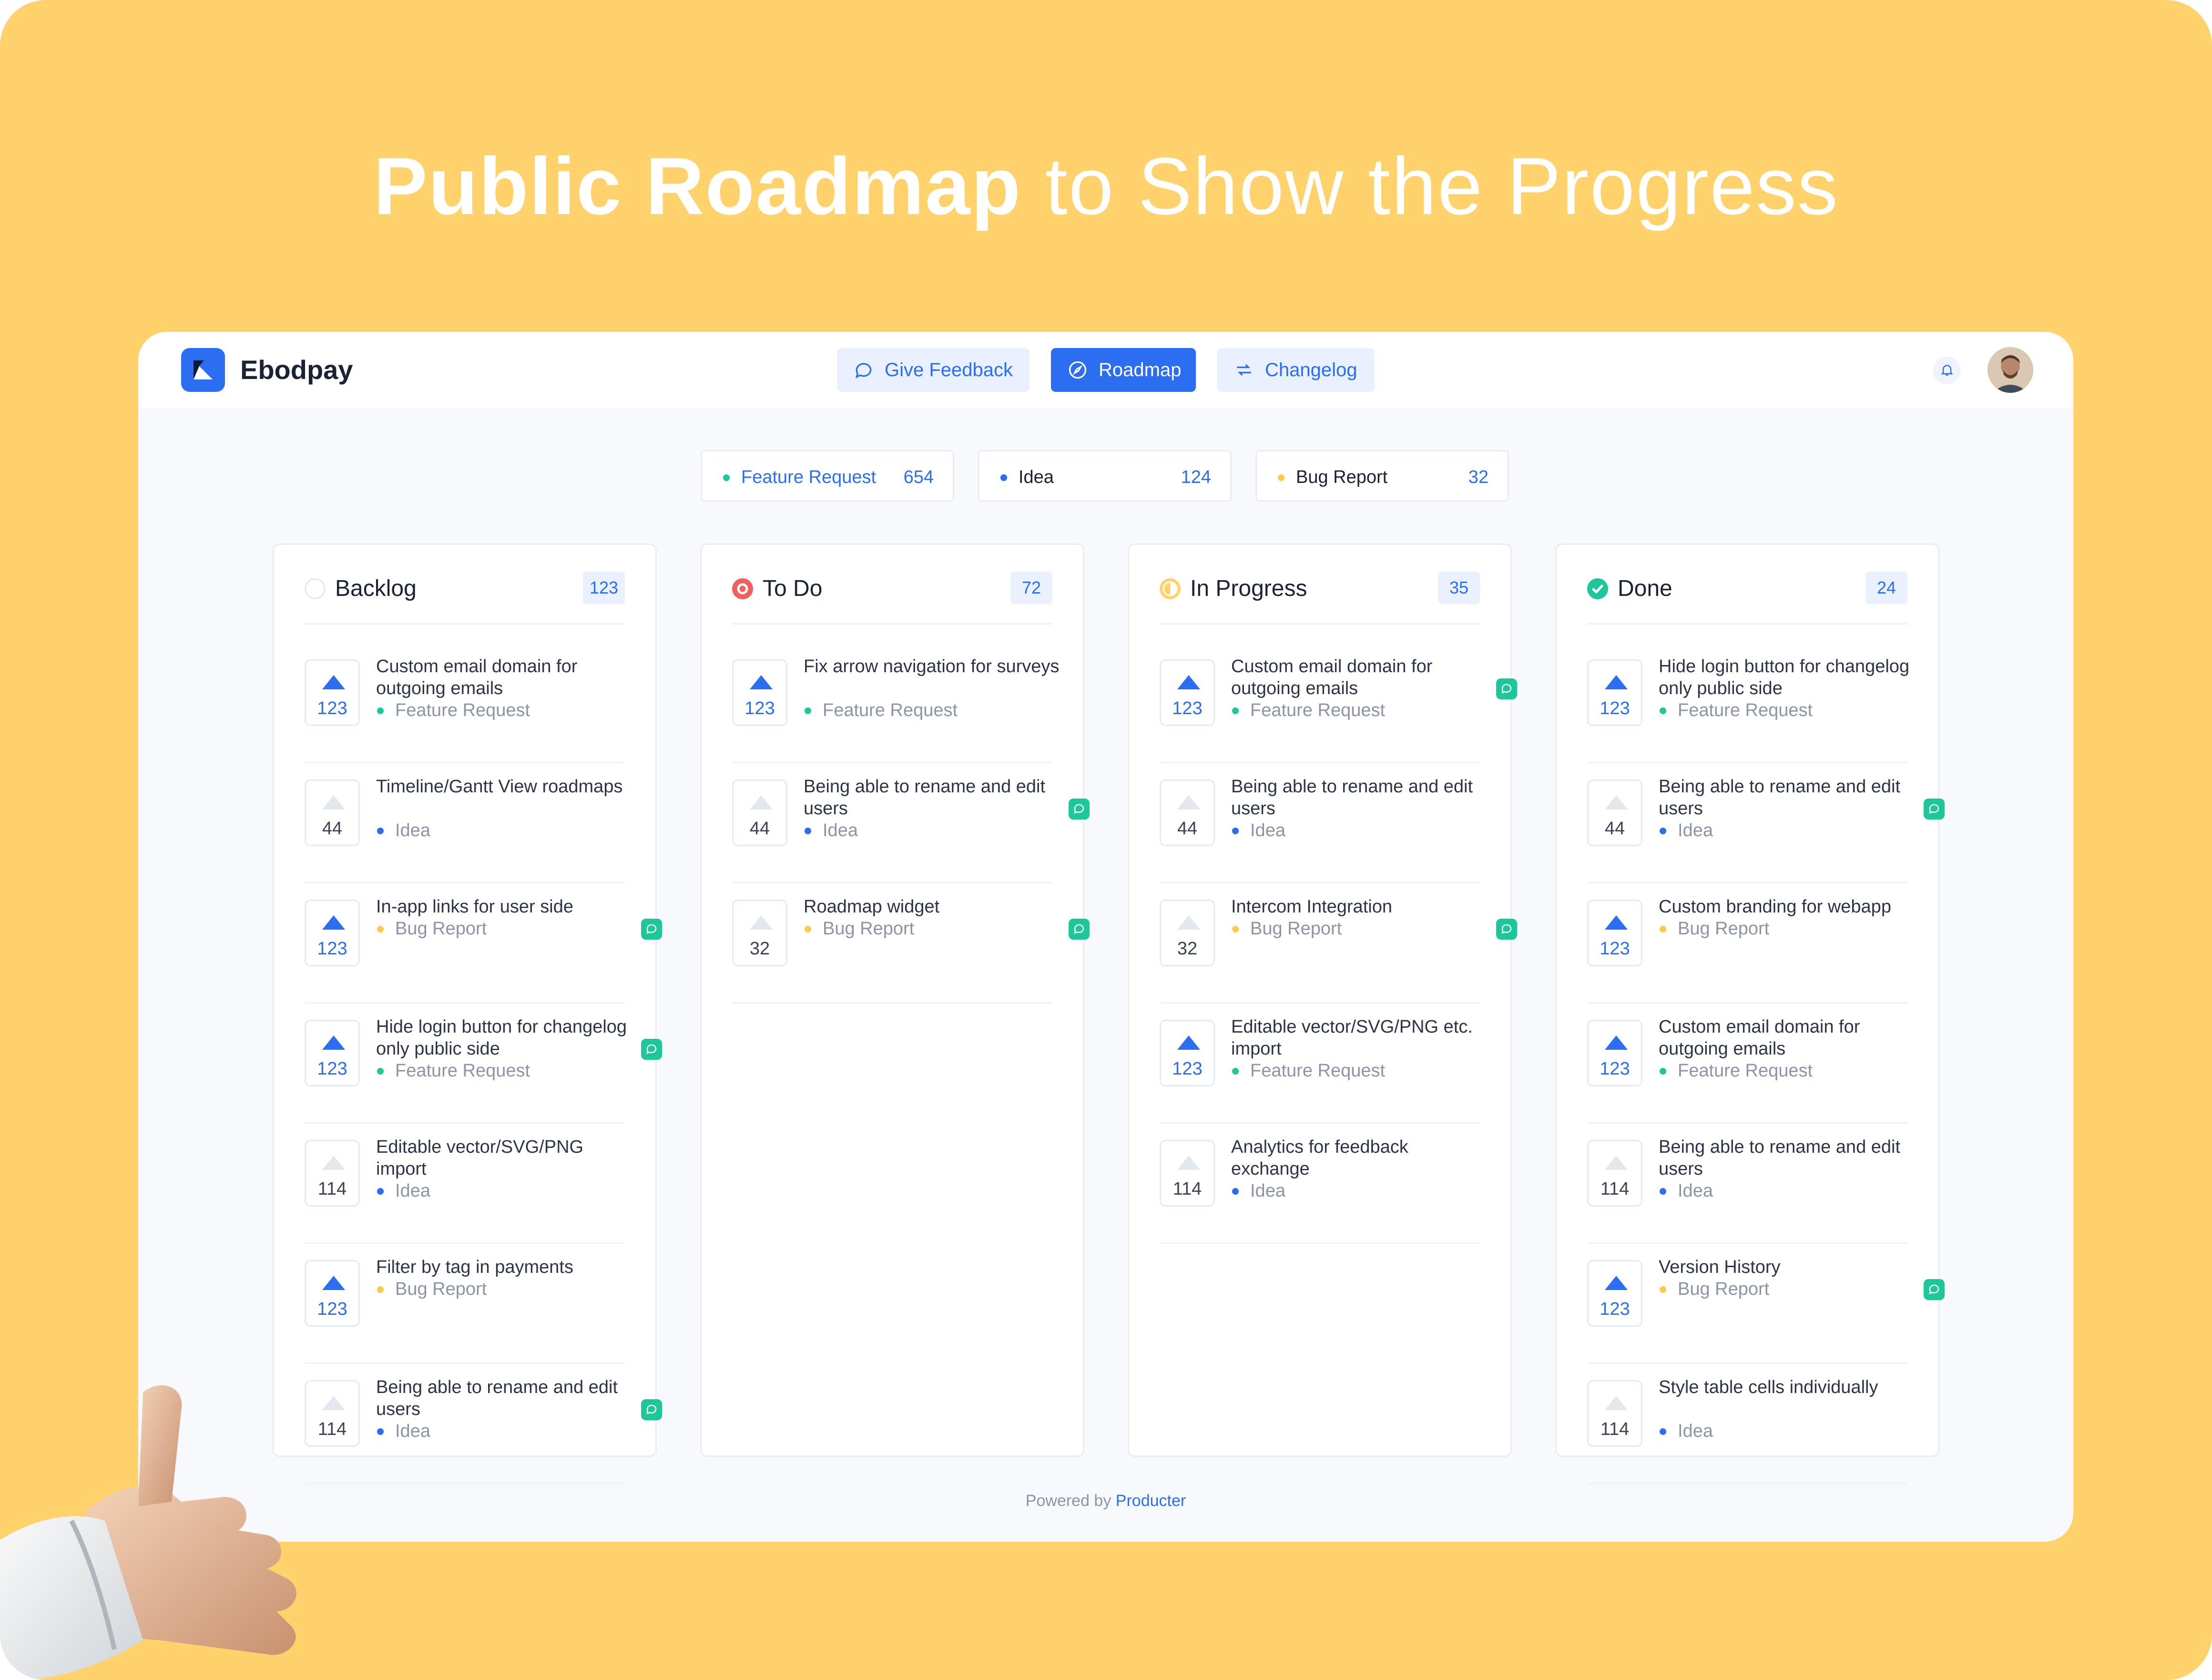 The width and height of the screenshot is (2212, 1680). What do you see at coordinates (1886, 588) in the screenshot?
I see `column-count-badge: 24` at bounding box center [1886, 588].